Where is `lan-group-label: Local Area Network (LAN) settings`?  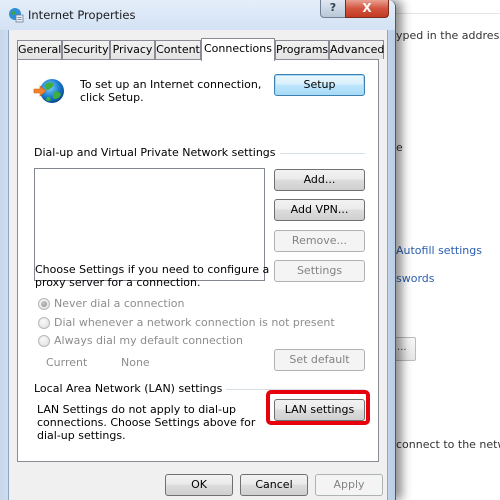 lan-group-label: Local Area Network (LAN) settings is located at coordinates (130, 388).